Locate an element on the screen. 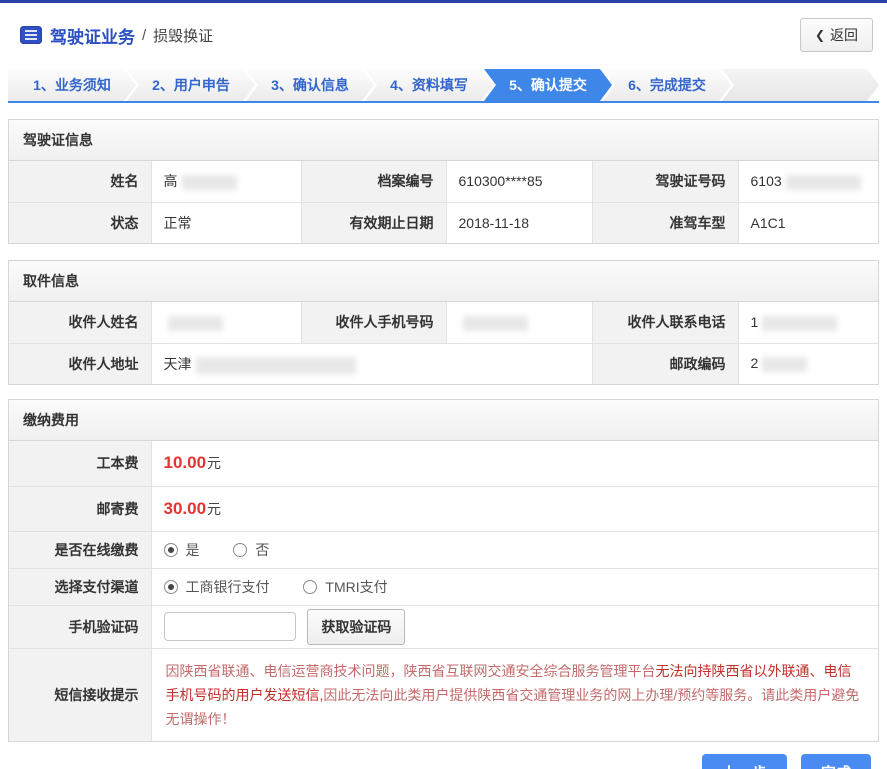 Image resolution: width=887 pixels, height=769 pixels. table-row: 工本费 10.00元 is located at coordinates (443, 463).